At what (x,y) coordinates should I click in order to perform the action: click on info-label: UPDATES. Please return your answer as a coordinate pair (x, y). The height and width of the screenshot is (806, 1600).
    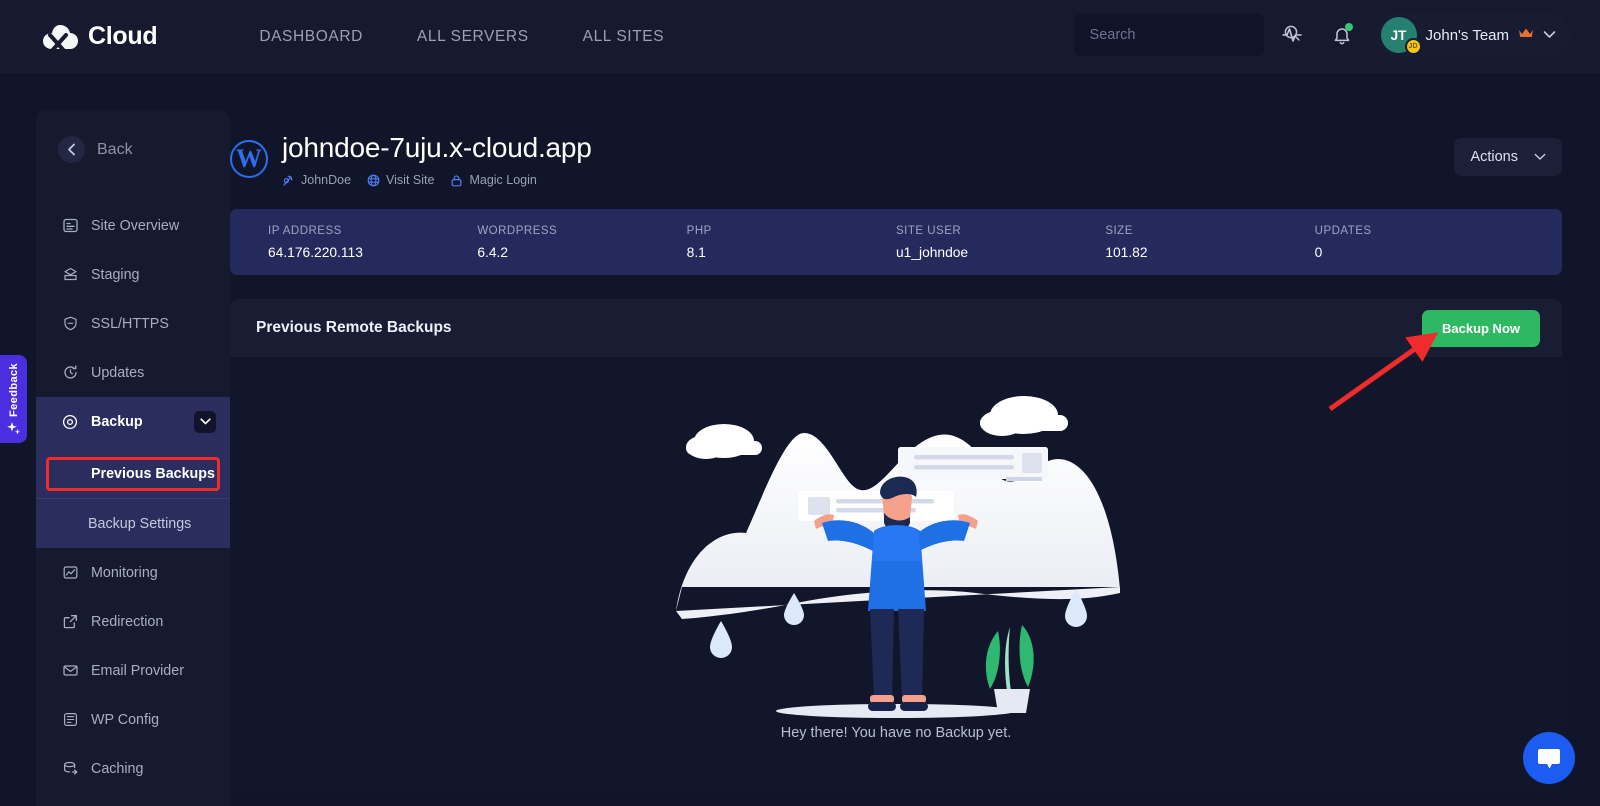
    Looking at the image, I should click on (1343, 230).